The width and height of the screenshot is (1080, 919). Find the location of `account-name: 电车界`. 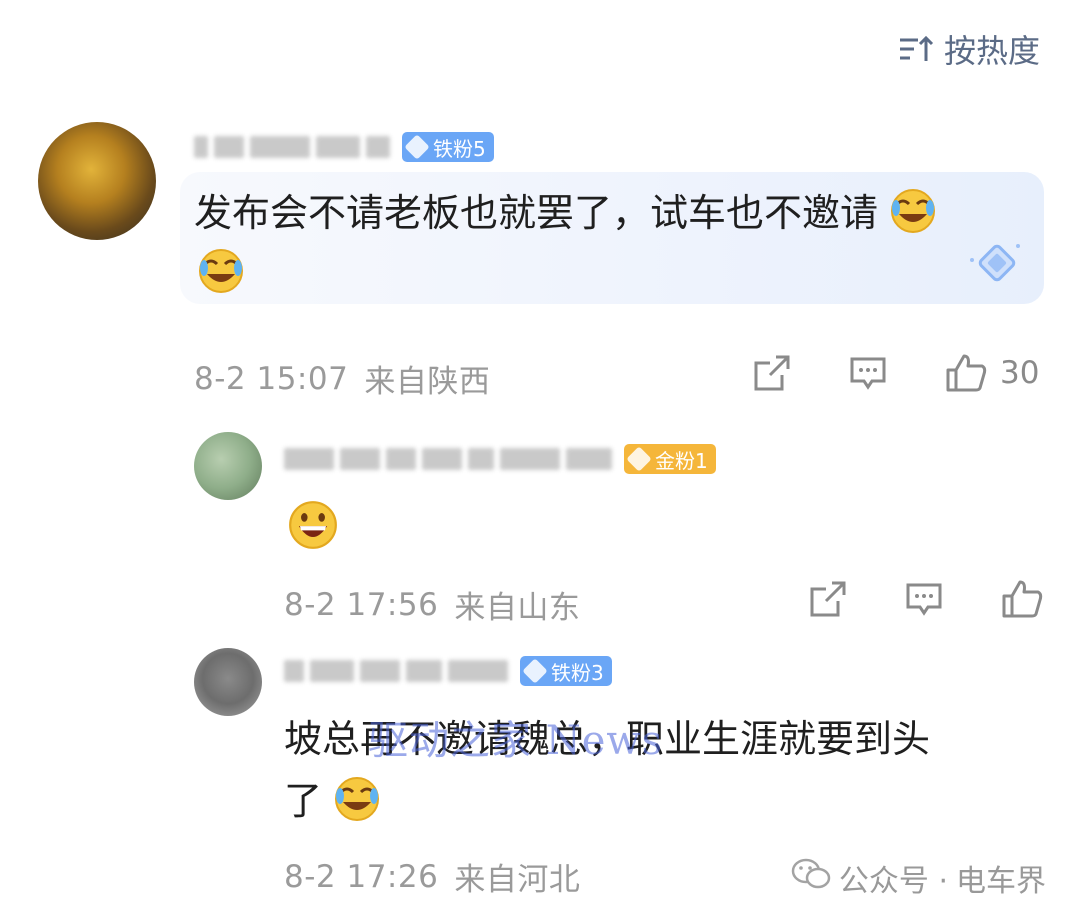

account-name: 电车界 is located at coordinates (1001, 881).